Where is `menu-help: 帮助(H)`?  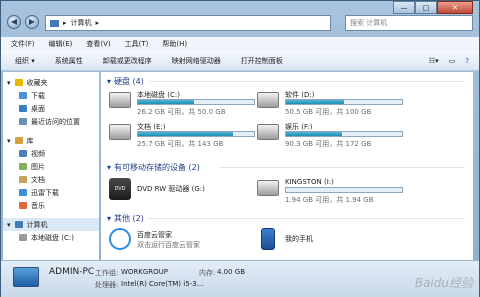 menu-help: 帮助(H) is located at coordinates (174, 44).